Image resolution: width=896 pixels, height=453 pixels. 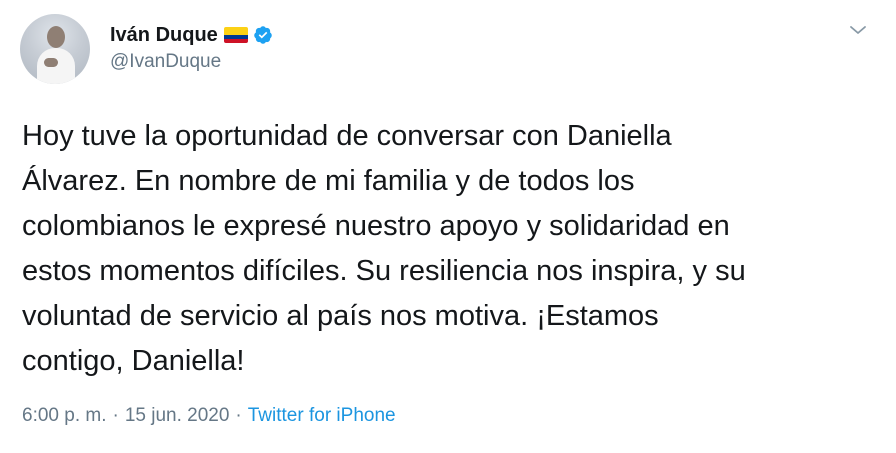 What do you see at coordinates (263, 35) in the screenshot?
I see `verified-badge-icon` at bounding box center [263, 35].